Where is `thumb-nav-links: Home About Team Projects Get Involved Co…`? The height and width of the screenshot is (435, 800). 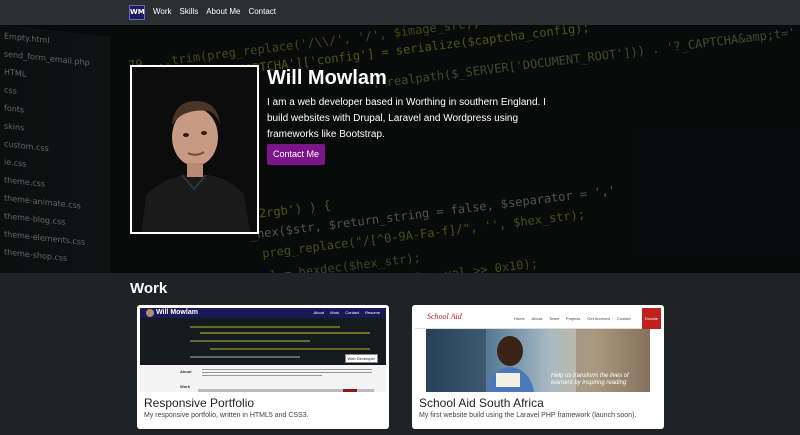 thumb-nav-links: Home About Team Projects Get Involved Co… is located at coordinates (572, 318).